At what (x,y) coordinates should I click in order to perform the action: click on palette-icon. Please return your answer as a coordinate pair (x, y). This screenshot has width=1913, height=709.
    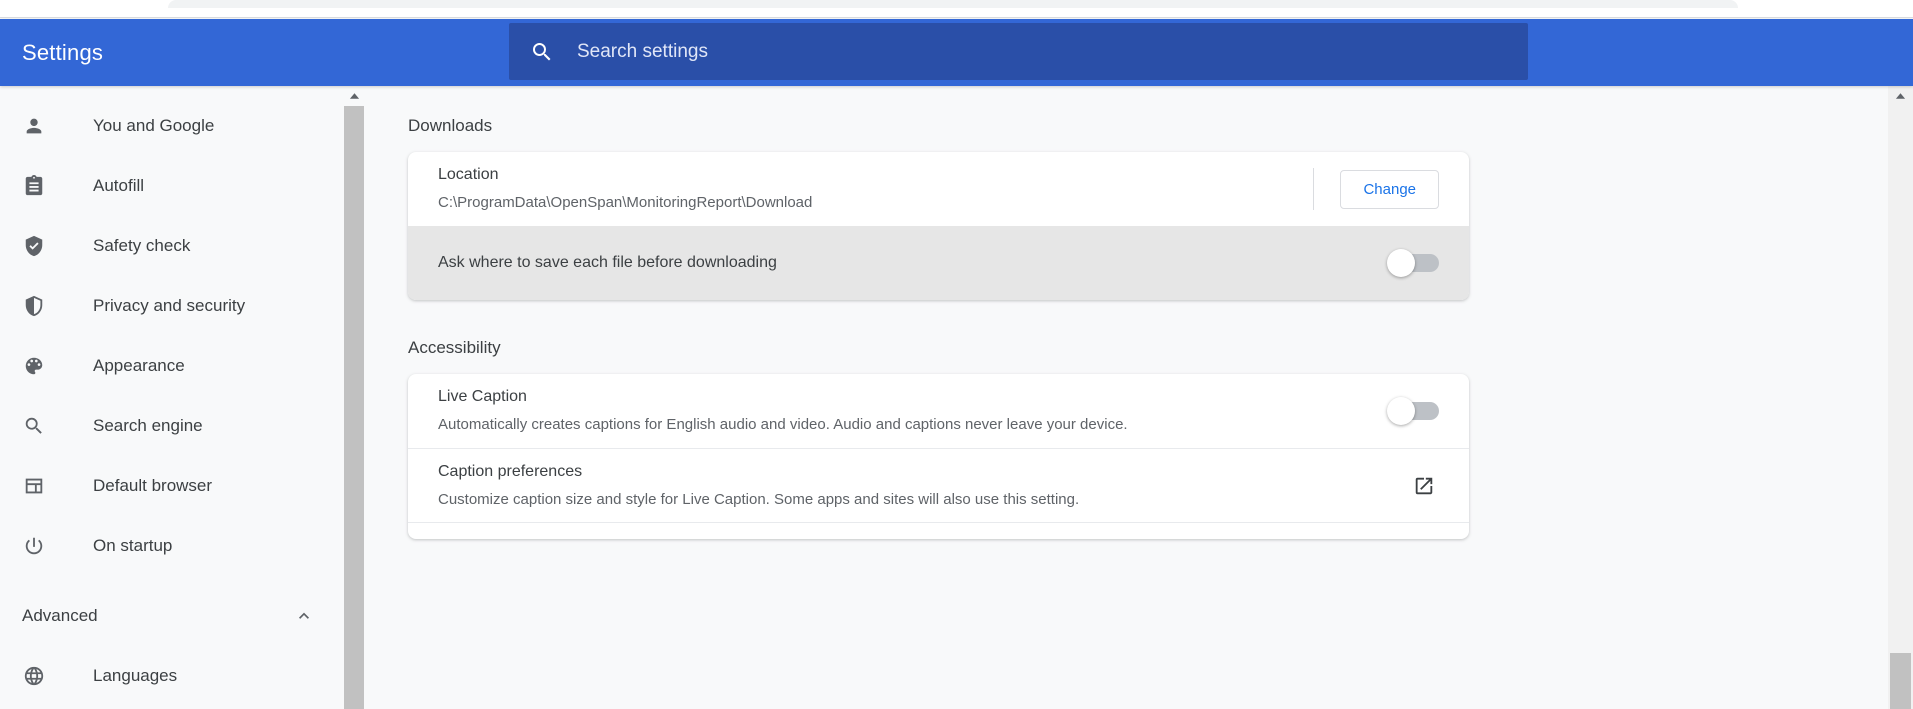
    Looking at the image, I should click on (34, 366).